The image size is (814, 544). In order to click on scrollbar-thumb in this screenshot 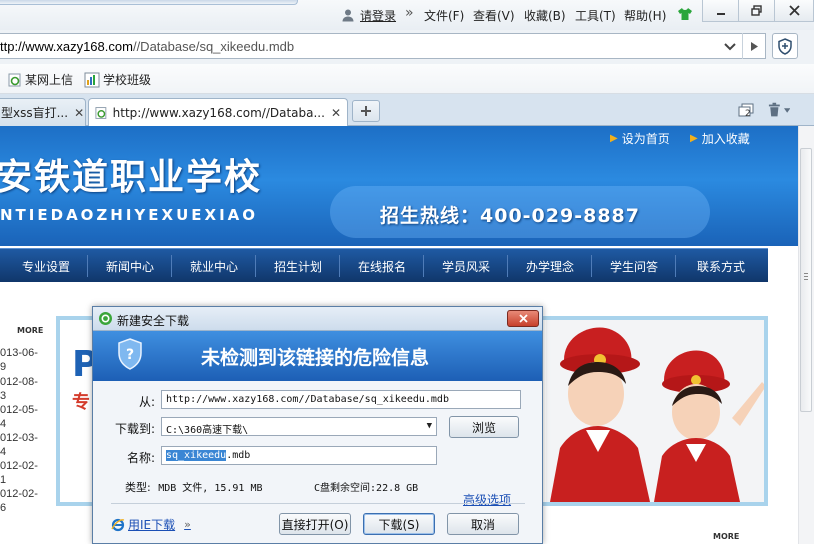, I will do `click(806, 280)`.